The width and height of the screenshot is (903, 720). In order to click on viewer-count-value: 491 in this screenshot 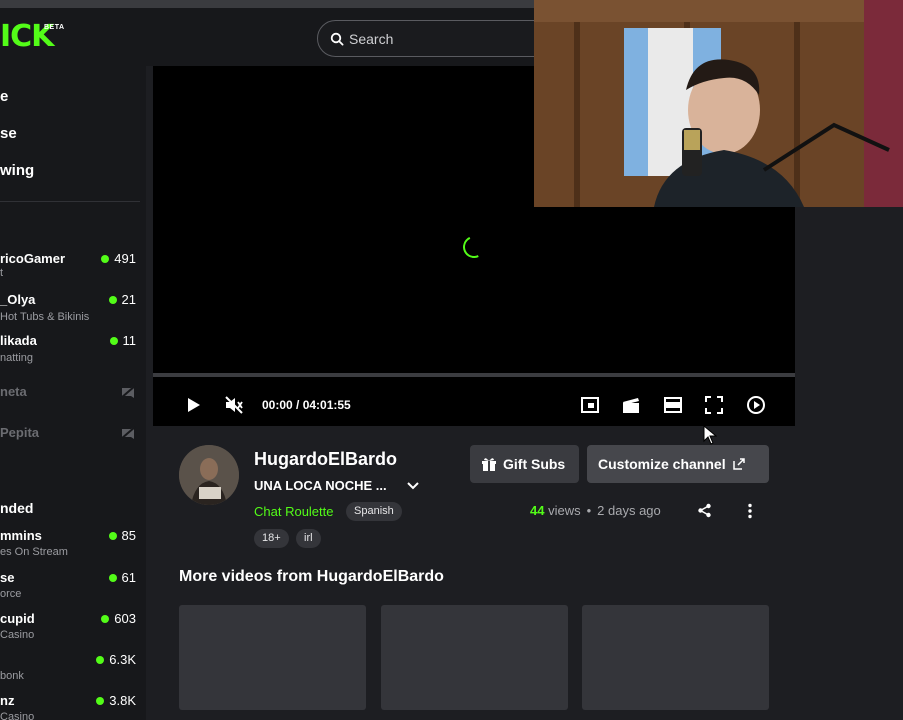, I will do `click(125, 258)`.